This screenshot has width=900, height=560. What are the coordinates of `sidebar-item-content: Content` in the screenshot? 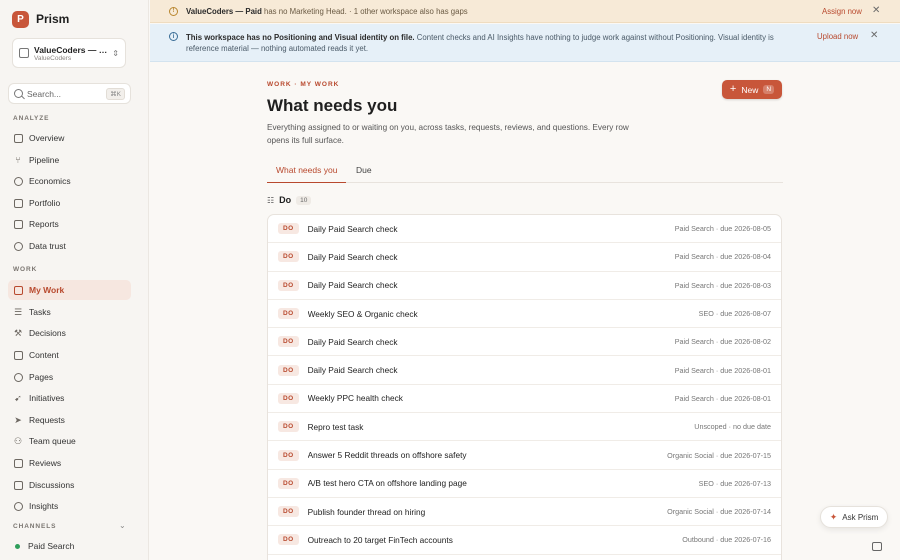 It's located at (69, 355).